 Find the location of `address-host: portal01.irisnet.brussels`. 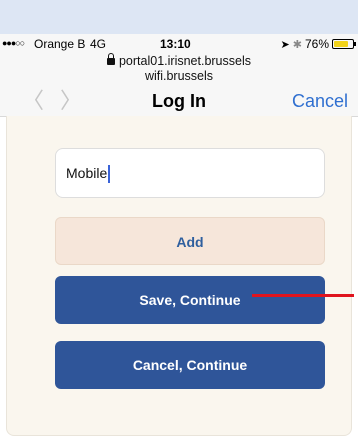

address-host: portal01.irisnet.brussels is located at coordinates (184, 61).